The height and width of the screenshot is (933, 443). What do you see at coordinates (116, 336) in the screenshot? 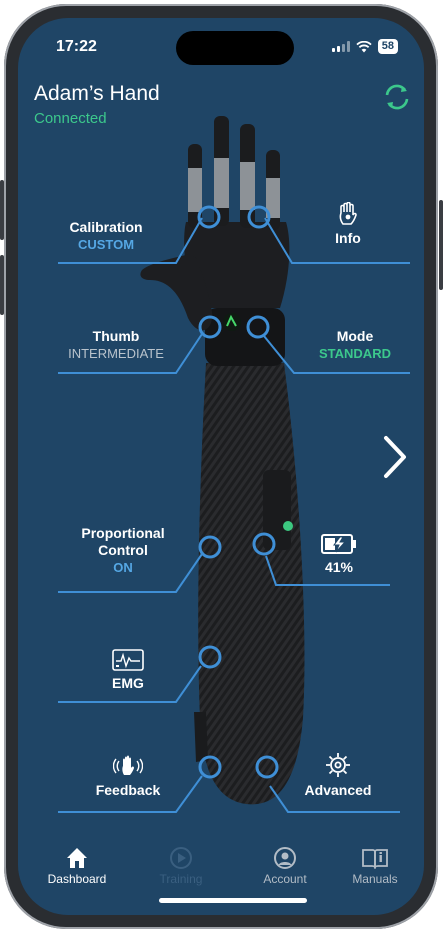
I see `thumb-label: Thumb` at bounding box center [116, 336].